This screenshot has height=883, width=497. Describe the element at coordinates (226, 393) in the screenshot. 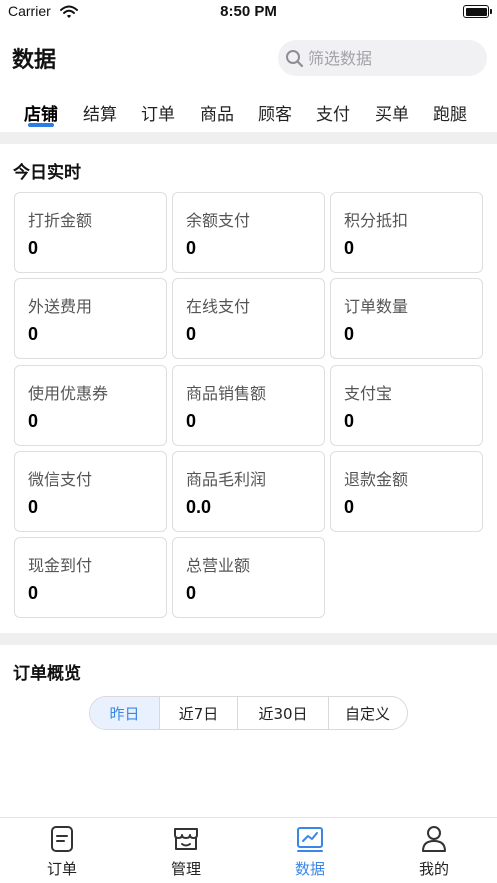

I see `stat-label: 商品销售额` at that location.